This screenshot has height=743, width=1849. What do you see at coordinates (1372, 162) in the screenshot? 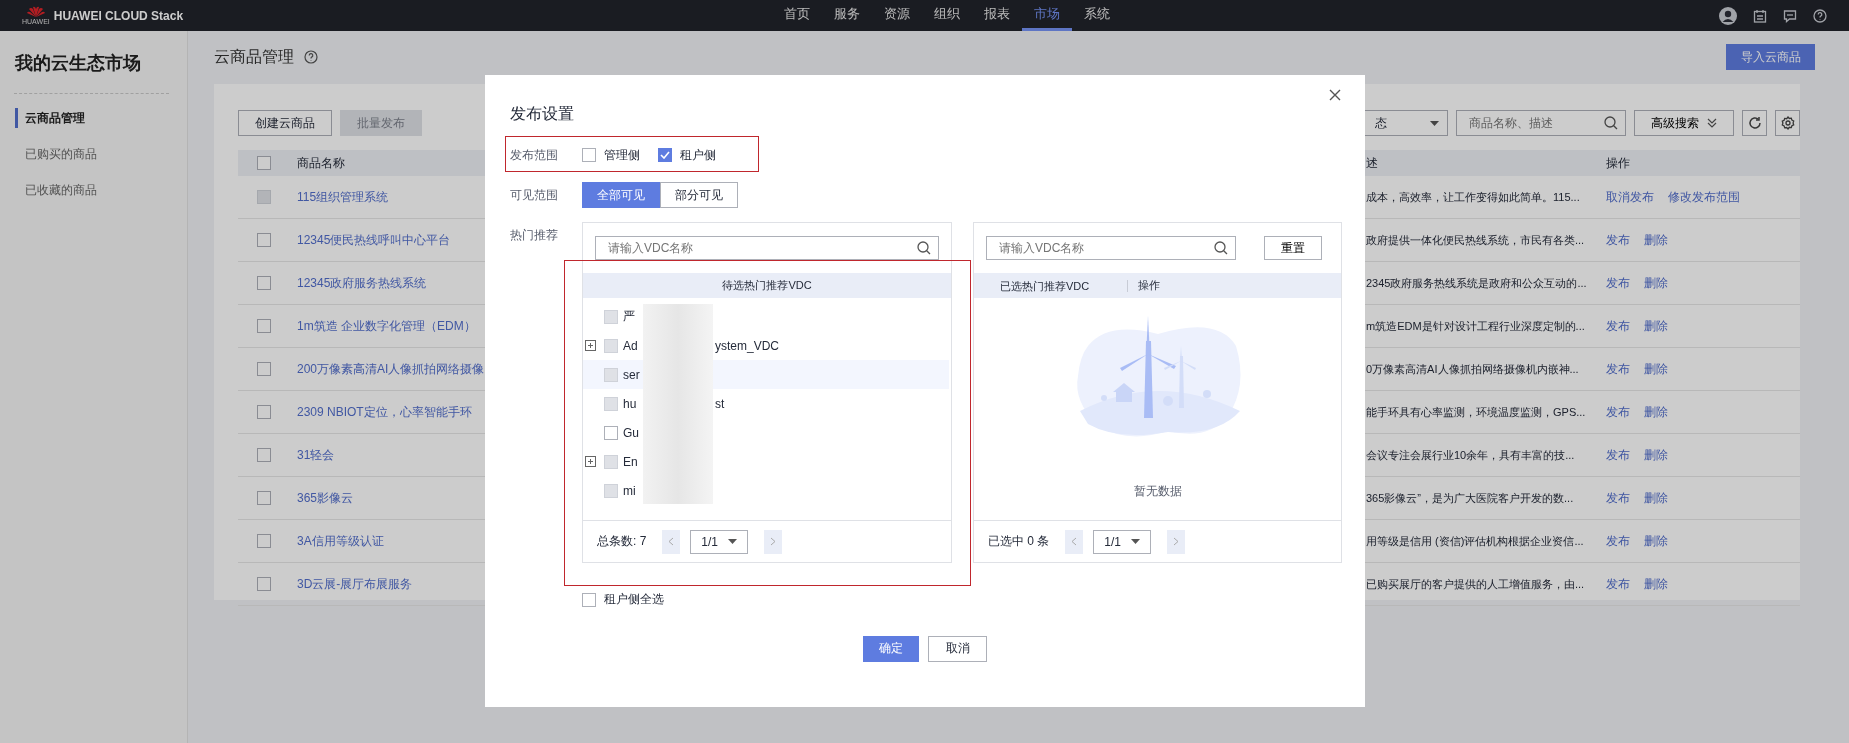
I see `column-header: 述` at bounding box center [1372, 162].